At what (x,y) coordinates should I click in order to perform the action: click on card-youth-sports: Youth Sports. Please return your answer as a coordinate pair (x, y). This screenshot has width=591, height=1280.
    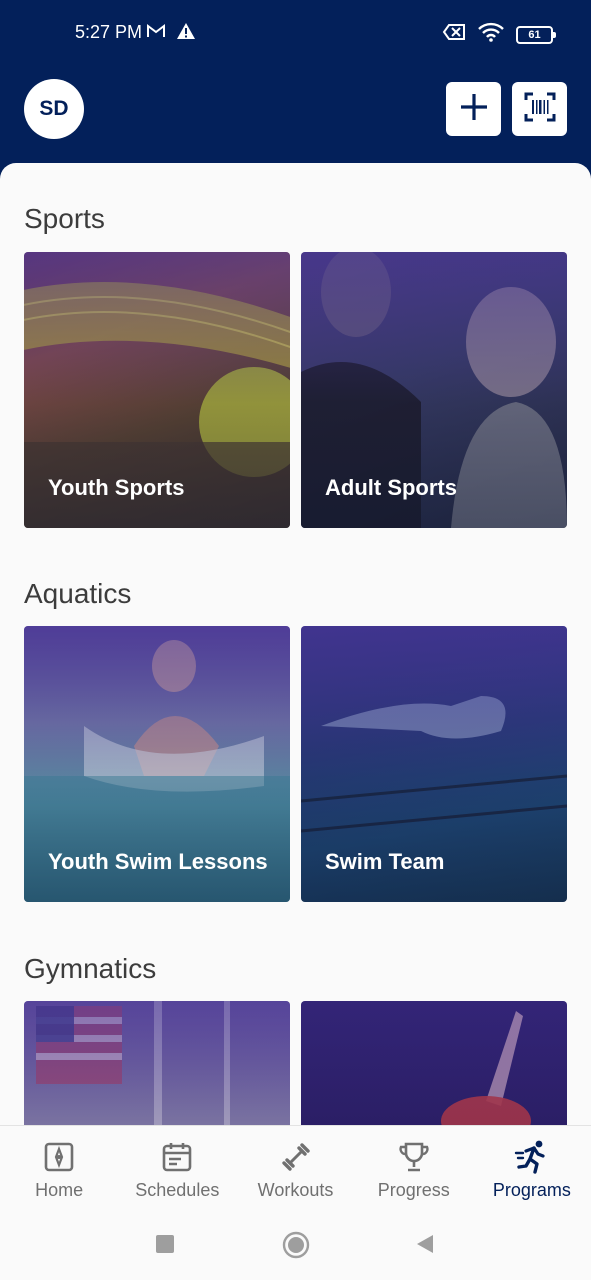
    Looking at the image, I should click on (157, 390).